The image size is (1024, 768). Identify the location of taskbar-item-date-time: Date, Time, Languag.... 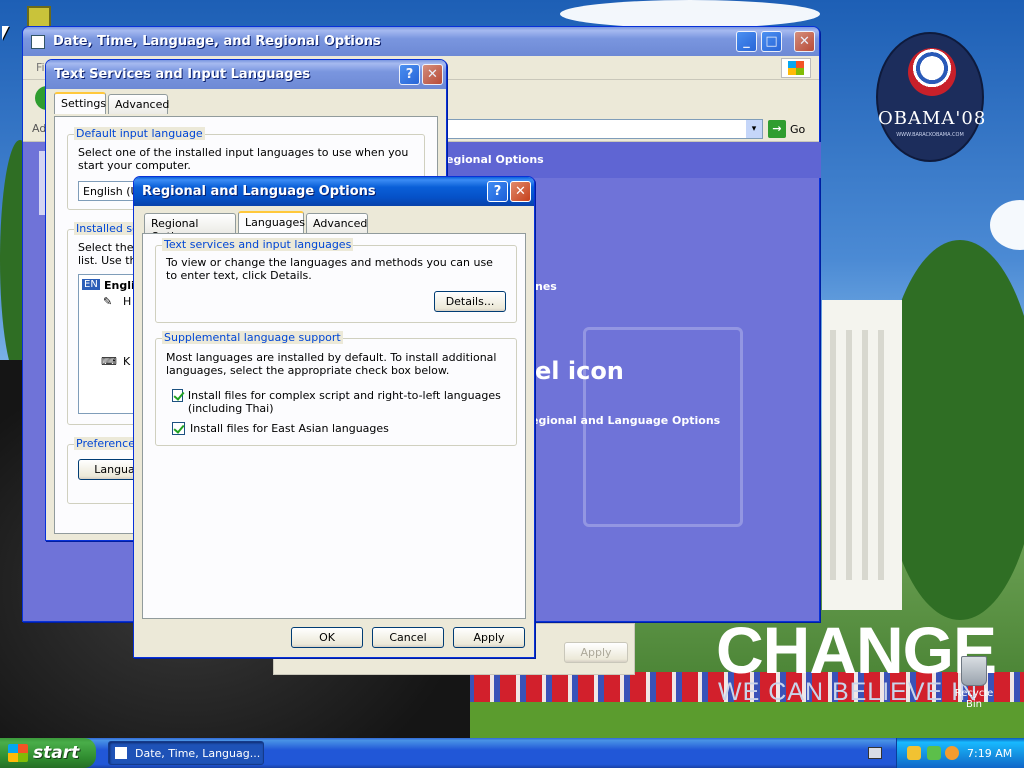
(186, 753).